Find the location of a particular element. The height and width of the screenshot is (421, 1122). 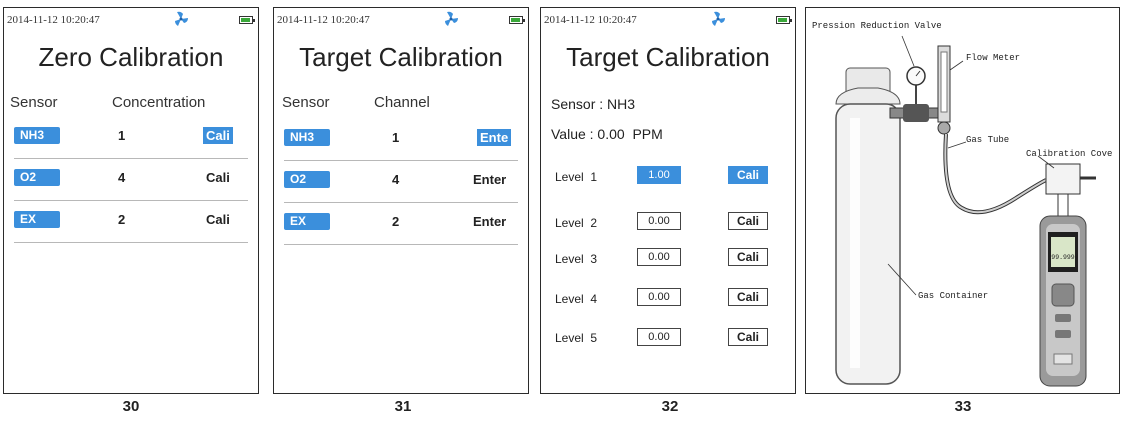

page-title: Zero Calibration is located at coordinates (131, 57).